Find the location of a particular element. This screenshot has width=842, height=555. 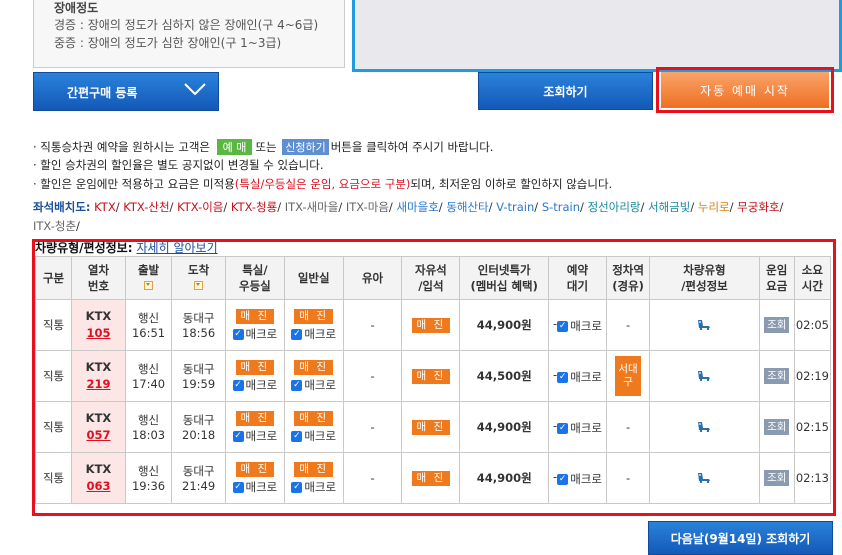

duration: 02:15 is located at coordinates (812, 427).